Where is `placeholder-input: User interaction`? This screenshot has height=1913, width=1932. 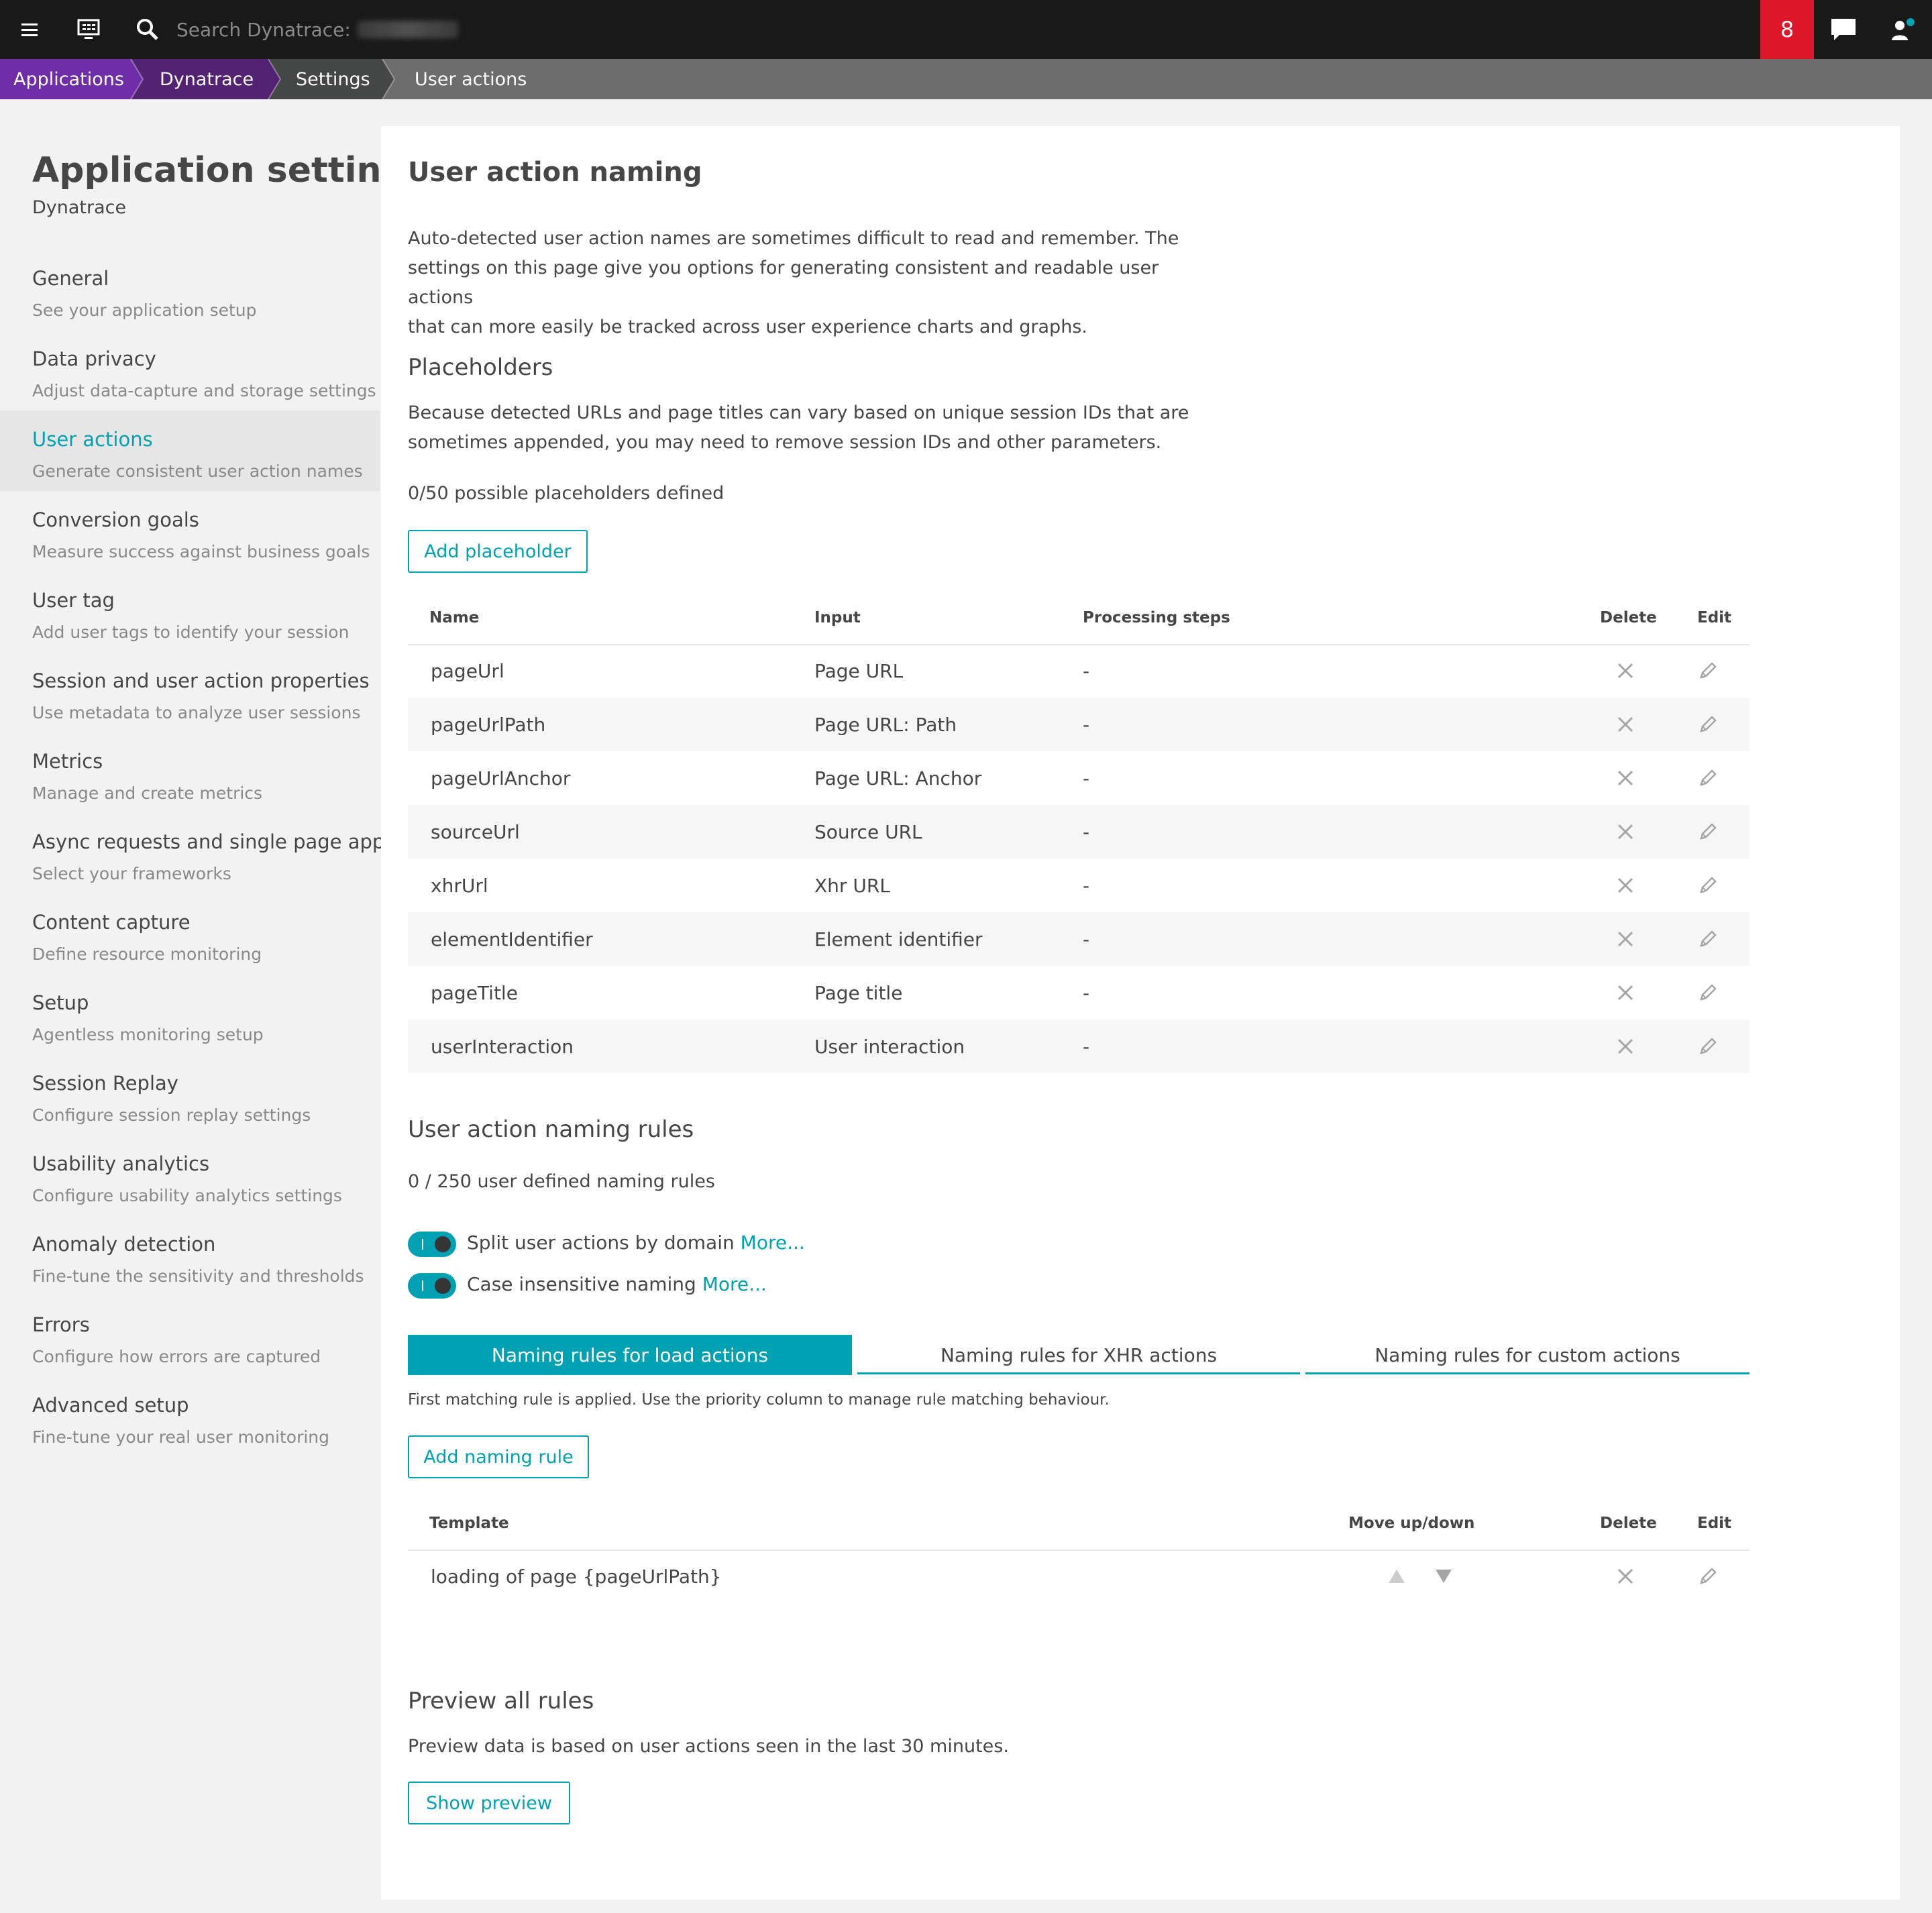
placeholder-input: User interaction is located at coordinates (889, 1046).